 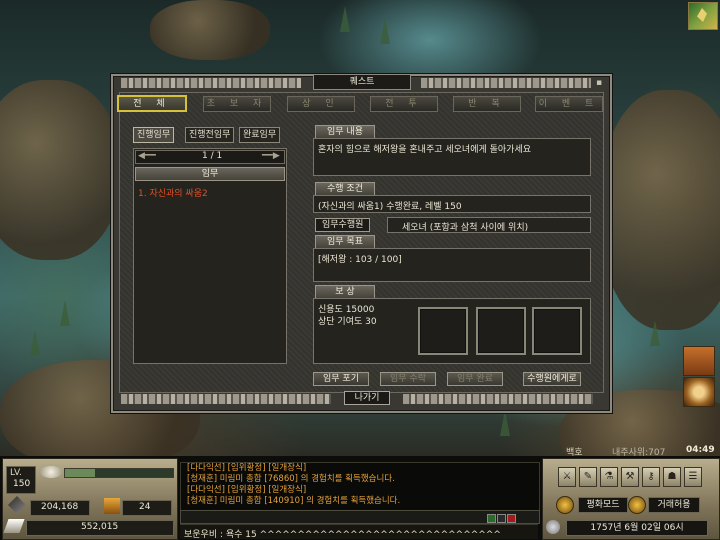 I want to click on book-value-box: 24, so click(x=147, y=508).